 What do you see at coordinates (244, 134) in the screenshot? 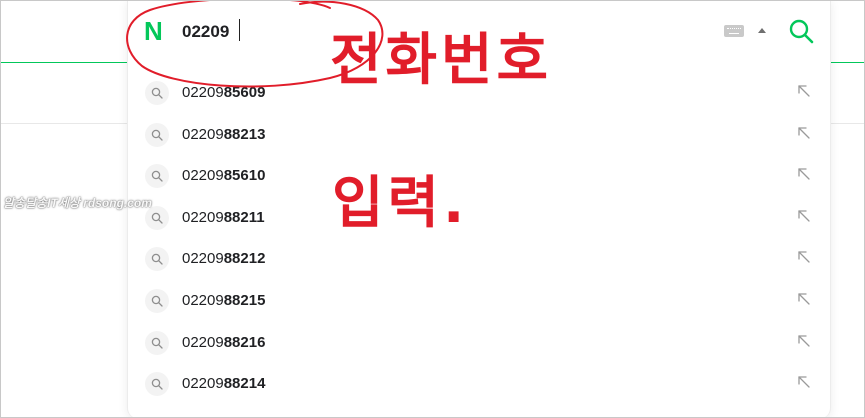
I see `suggestion-suffix: 88213` at bounding box center [244, 134].